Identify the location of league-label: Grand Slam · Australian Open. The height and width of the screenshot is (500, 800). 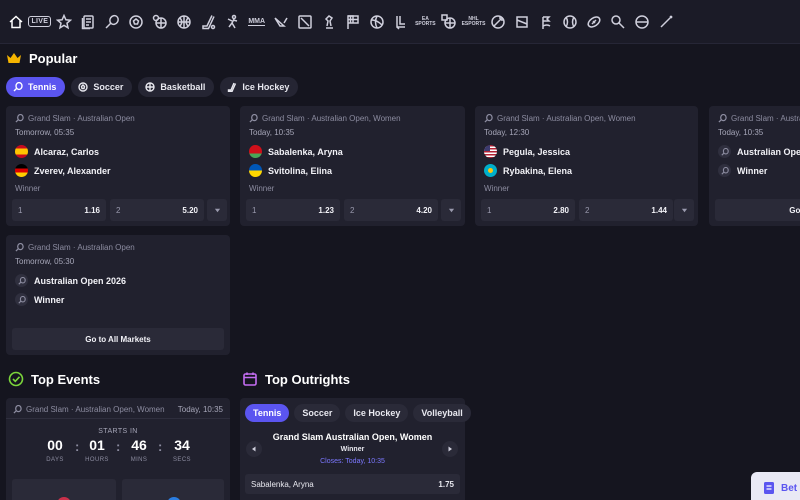
(759, 118).